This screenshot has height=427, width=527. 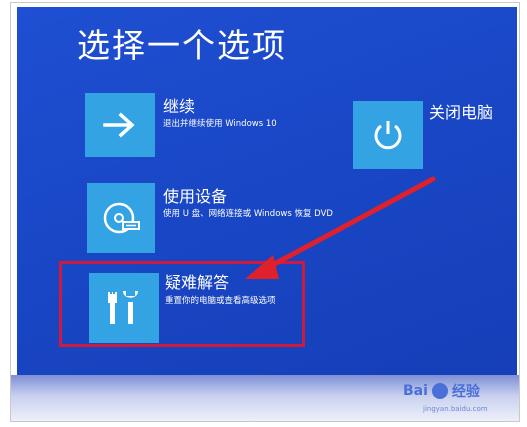 I want to click on watermark-sub: jingyan.baidu.com, so click(x=455, y=409).